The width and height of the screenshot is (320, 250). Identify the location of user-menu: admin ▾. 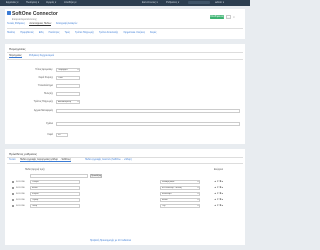
(219, 2).